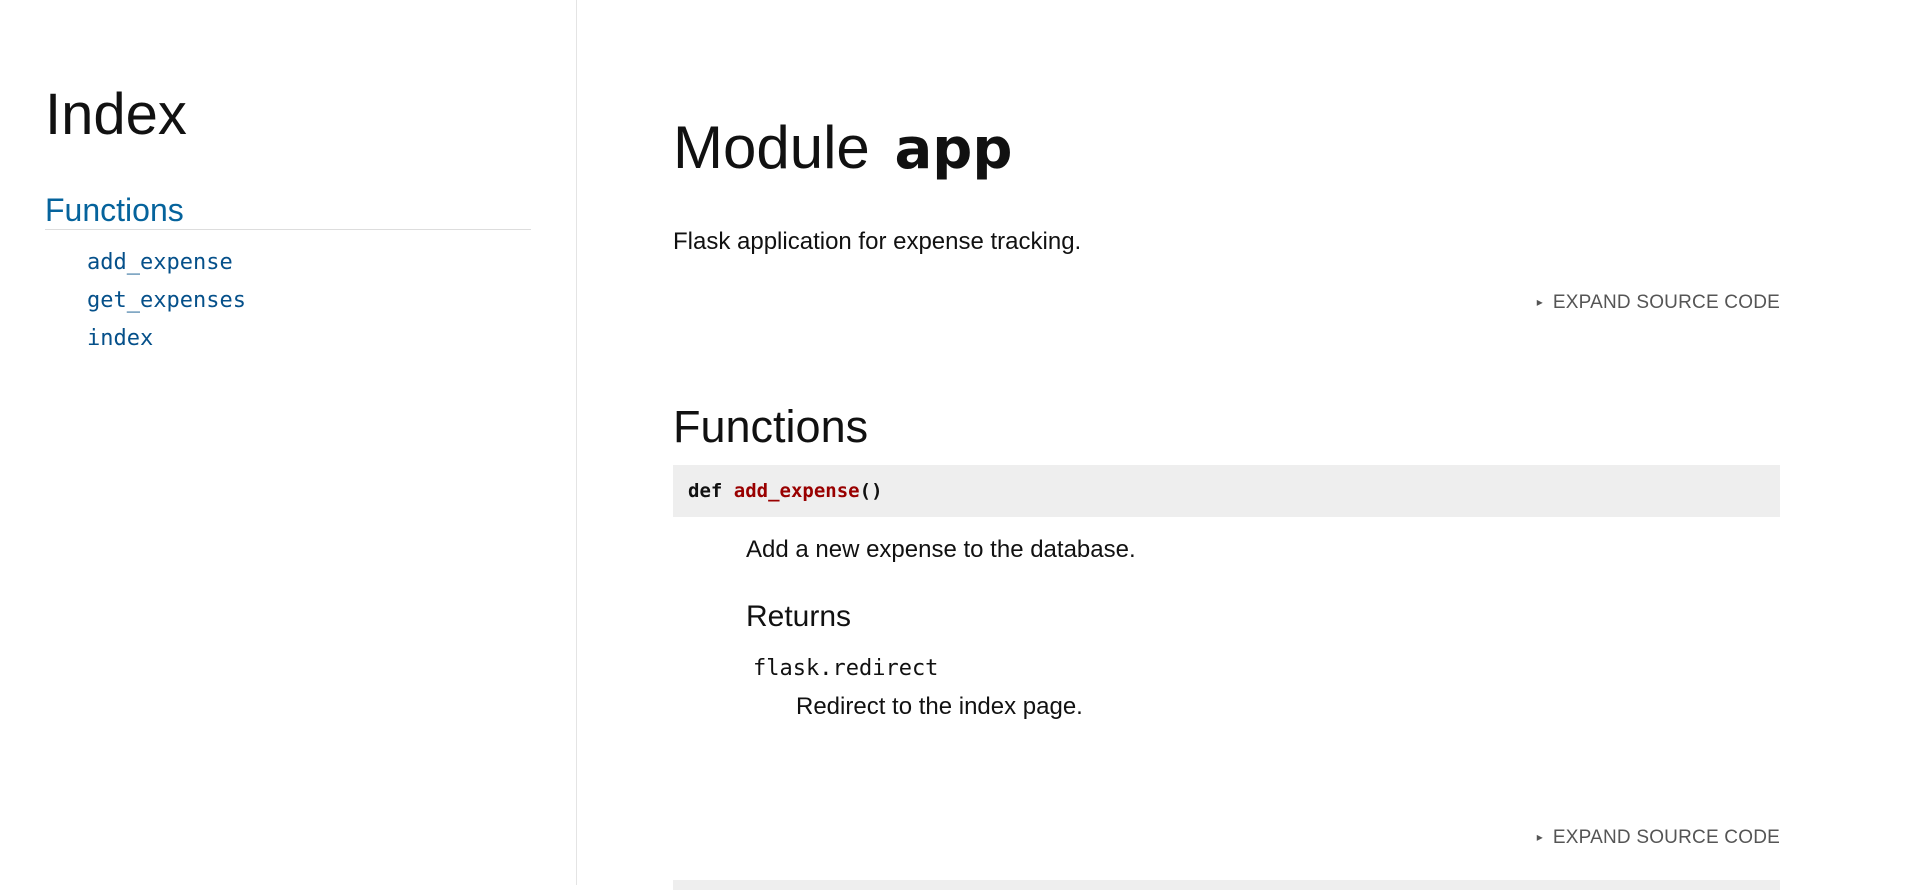 This screenshot has width=1911, height=890. Describe the element at coordinates (939, 706) in the screenshot. I see `return-description: Redirect to the index page.` at that location.